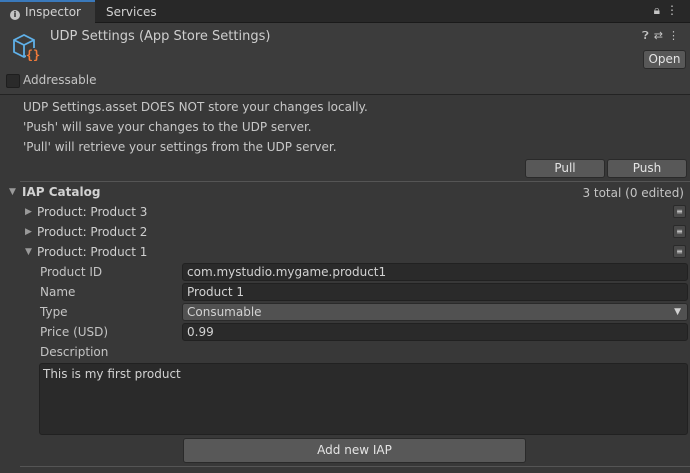  I want to click on info-icon: i, so click(15, 15).